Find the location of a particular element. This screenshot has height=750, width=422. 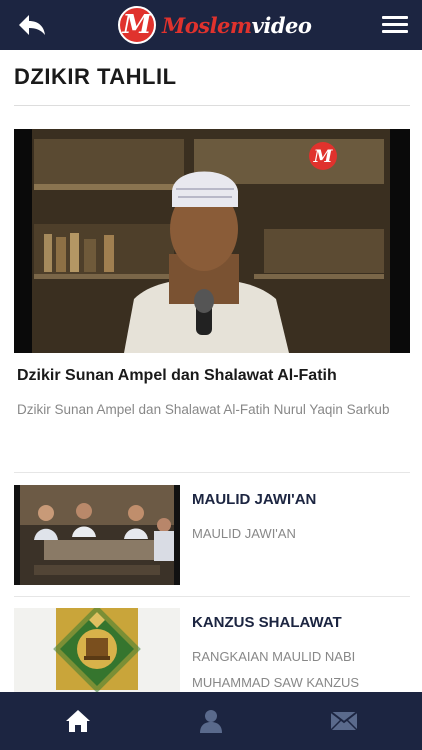

user-icon is located at coordinates (211, 721).